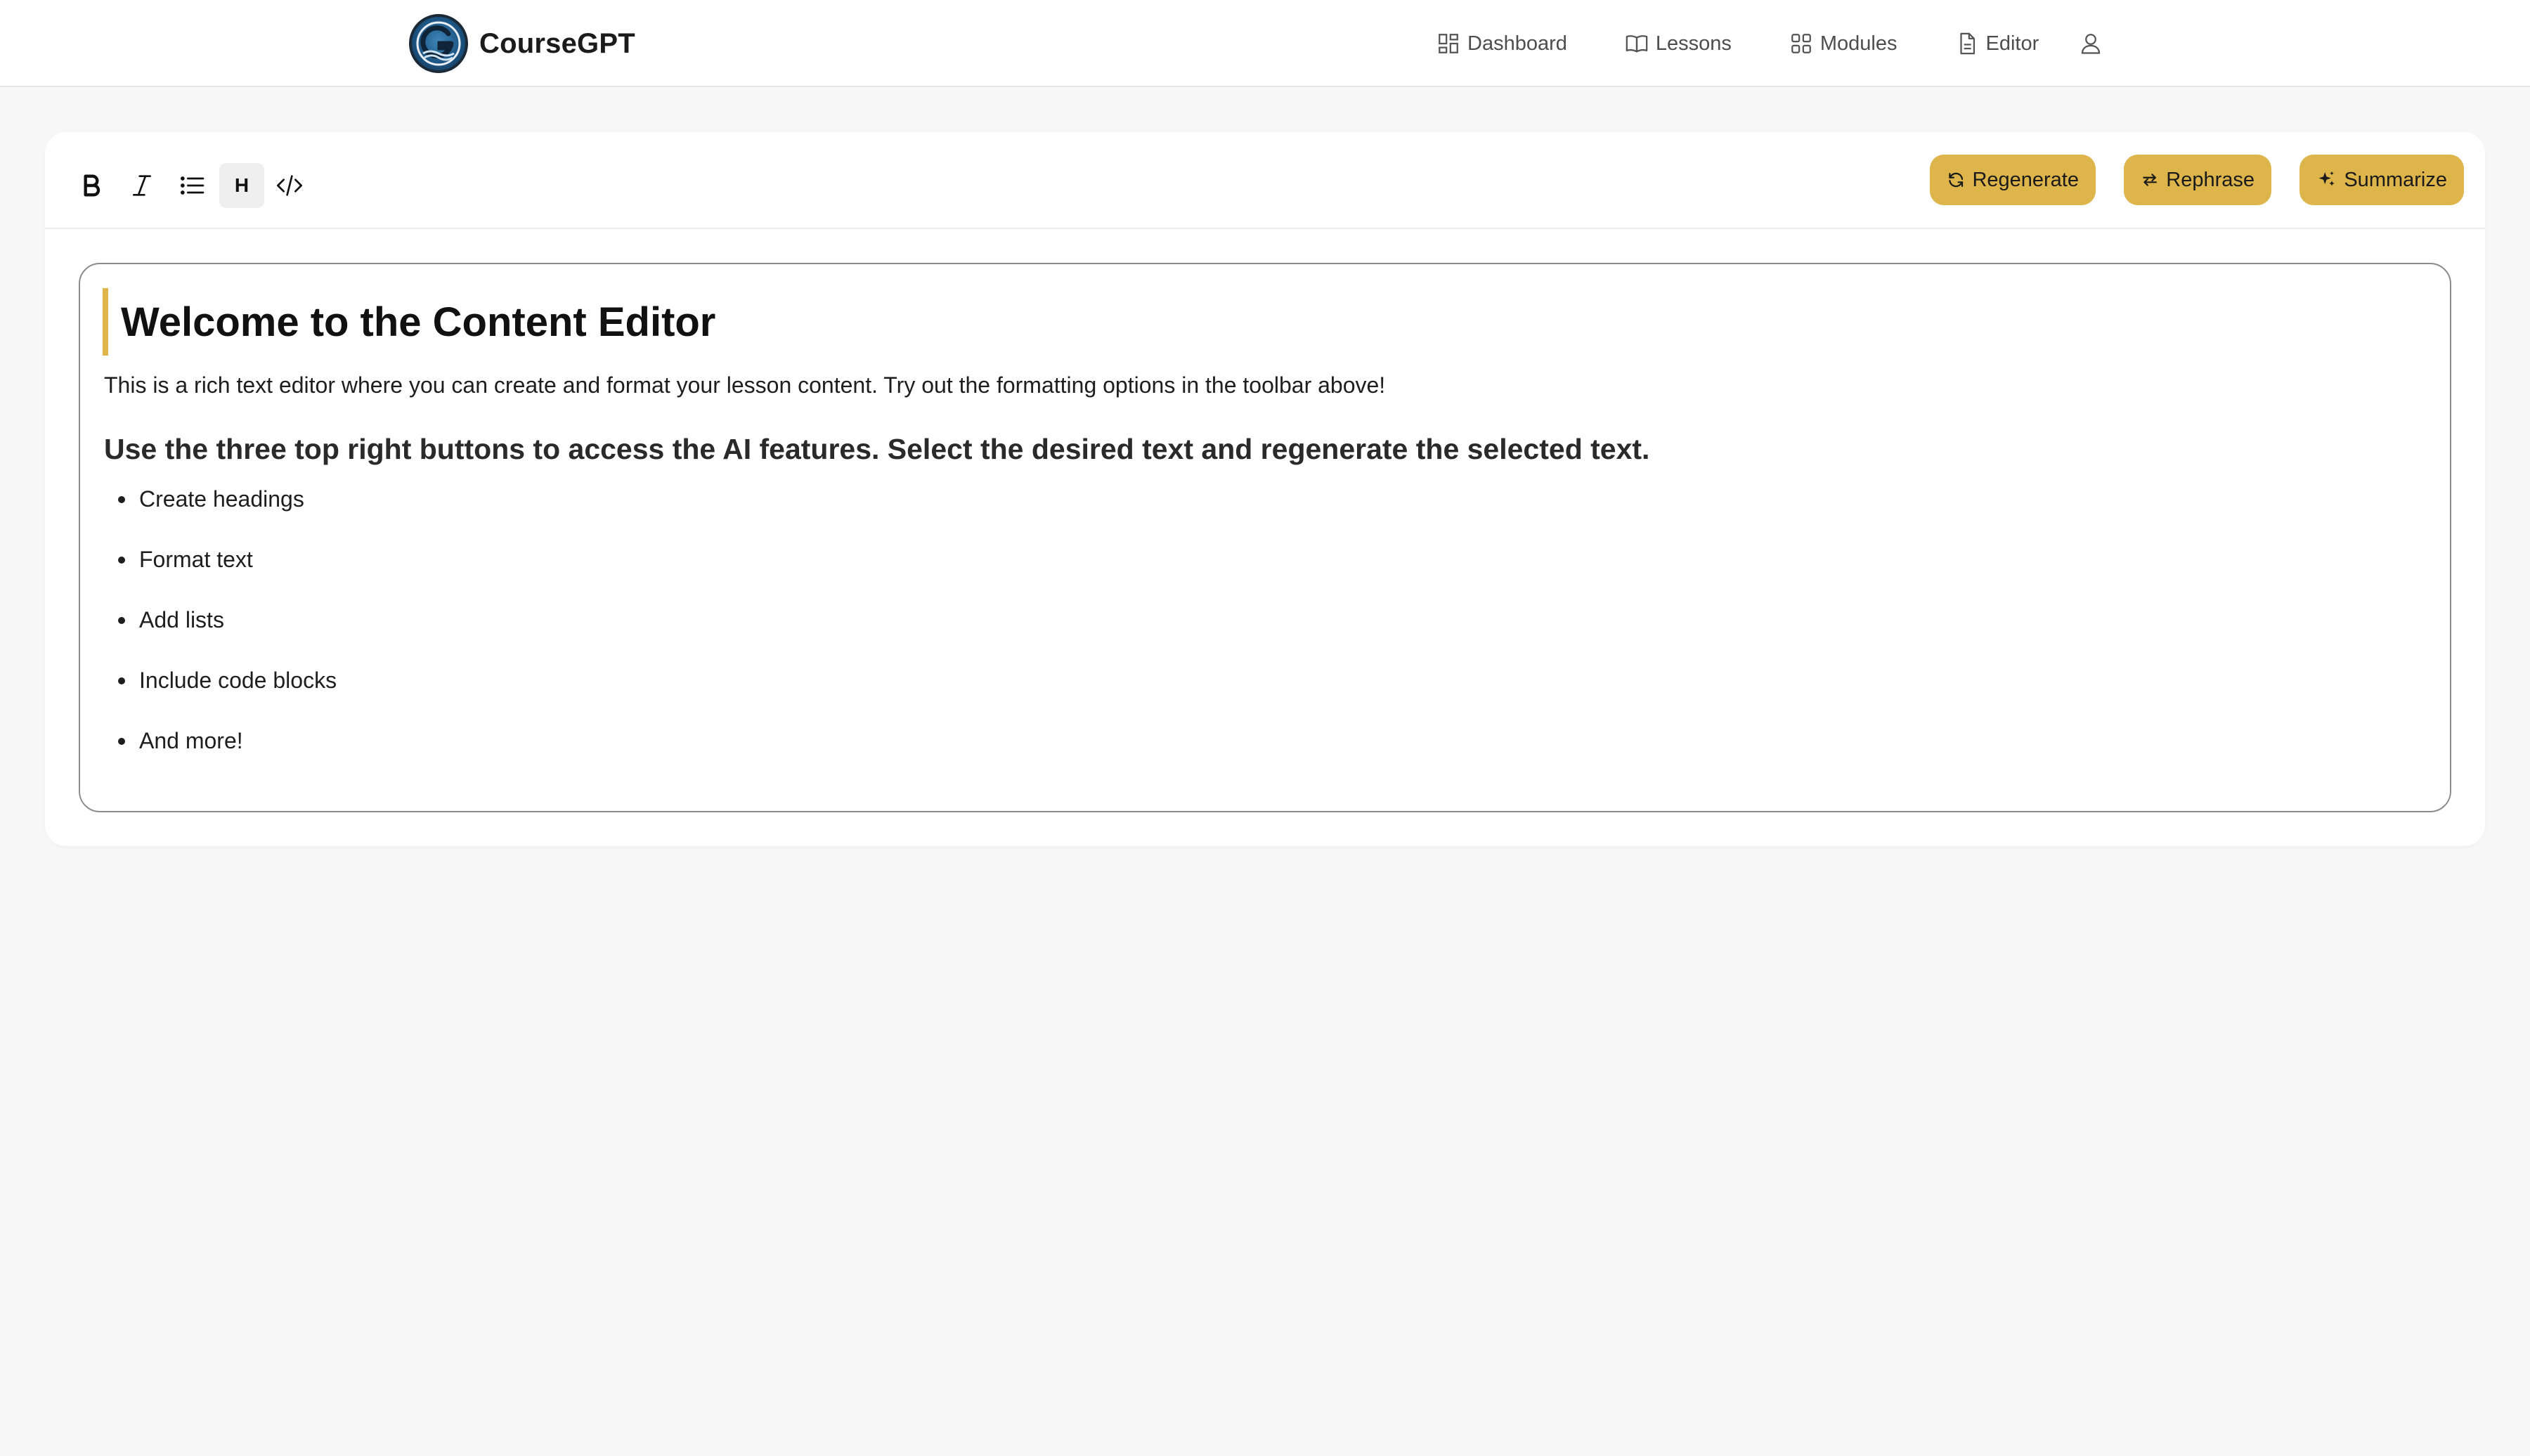 The image size is (2530, 1456). Describe the element at coordinates (1265, 181) in the screenshot. I see `editor-toolbar: H Regenerate Rephrase Summarize` at that location.